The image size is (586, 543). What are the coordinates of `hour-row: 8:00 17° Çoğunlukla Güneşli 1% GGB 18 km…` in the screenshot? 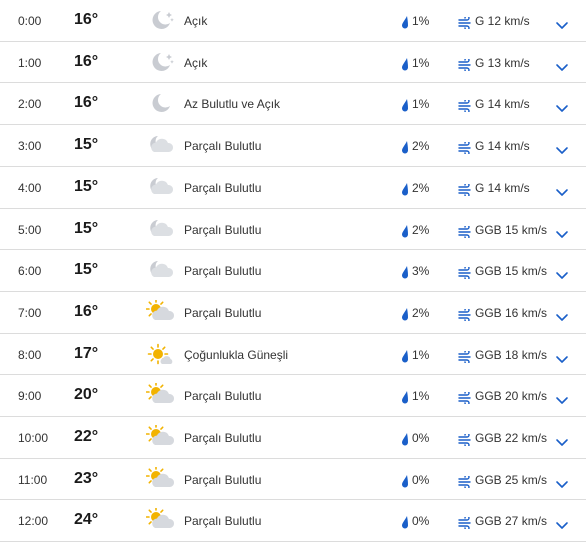 It's located at (293, 354).